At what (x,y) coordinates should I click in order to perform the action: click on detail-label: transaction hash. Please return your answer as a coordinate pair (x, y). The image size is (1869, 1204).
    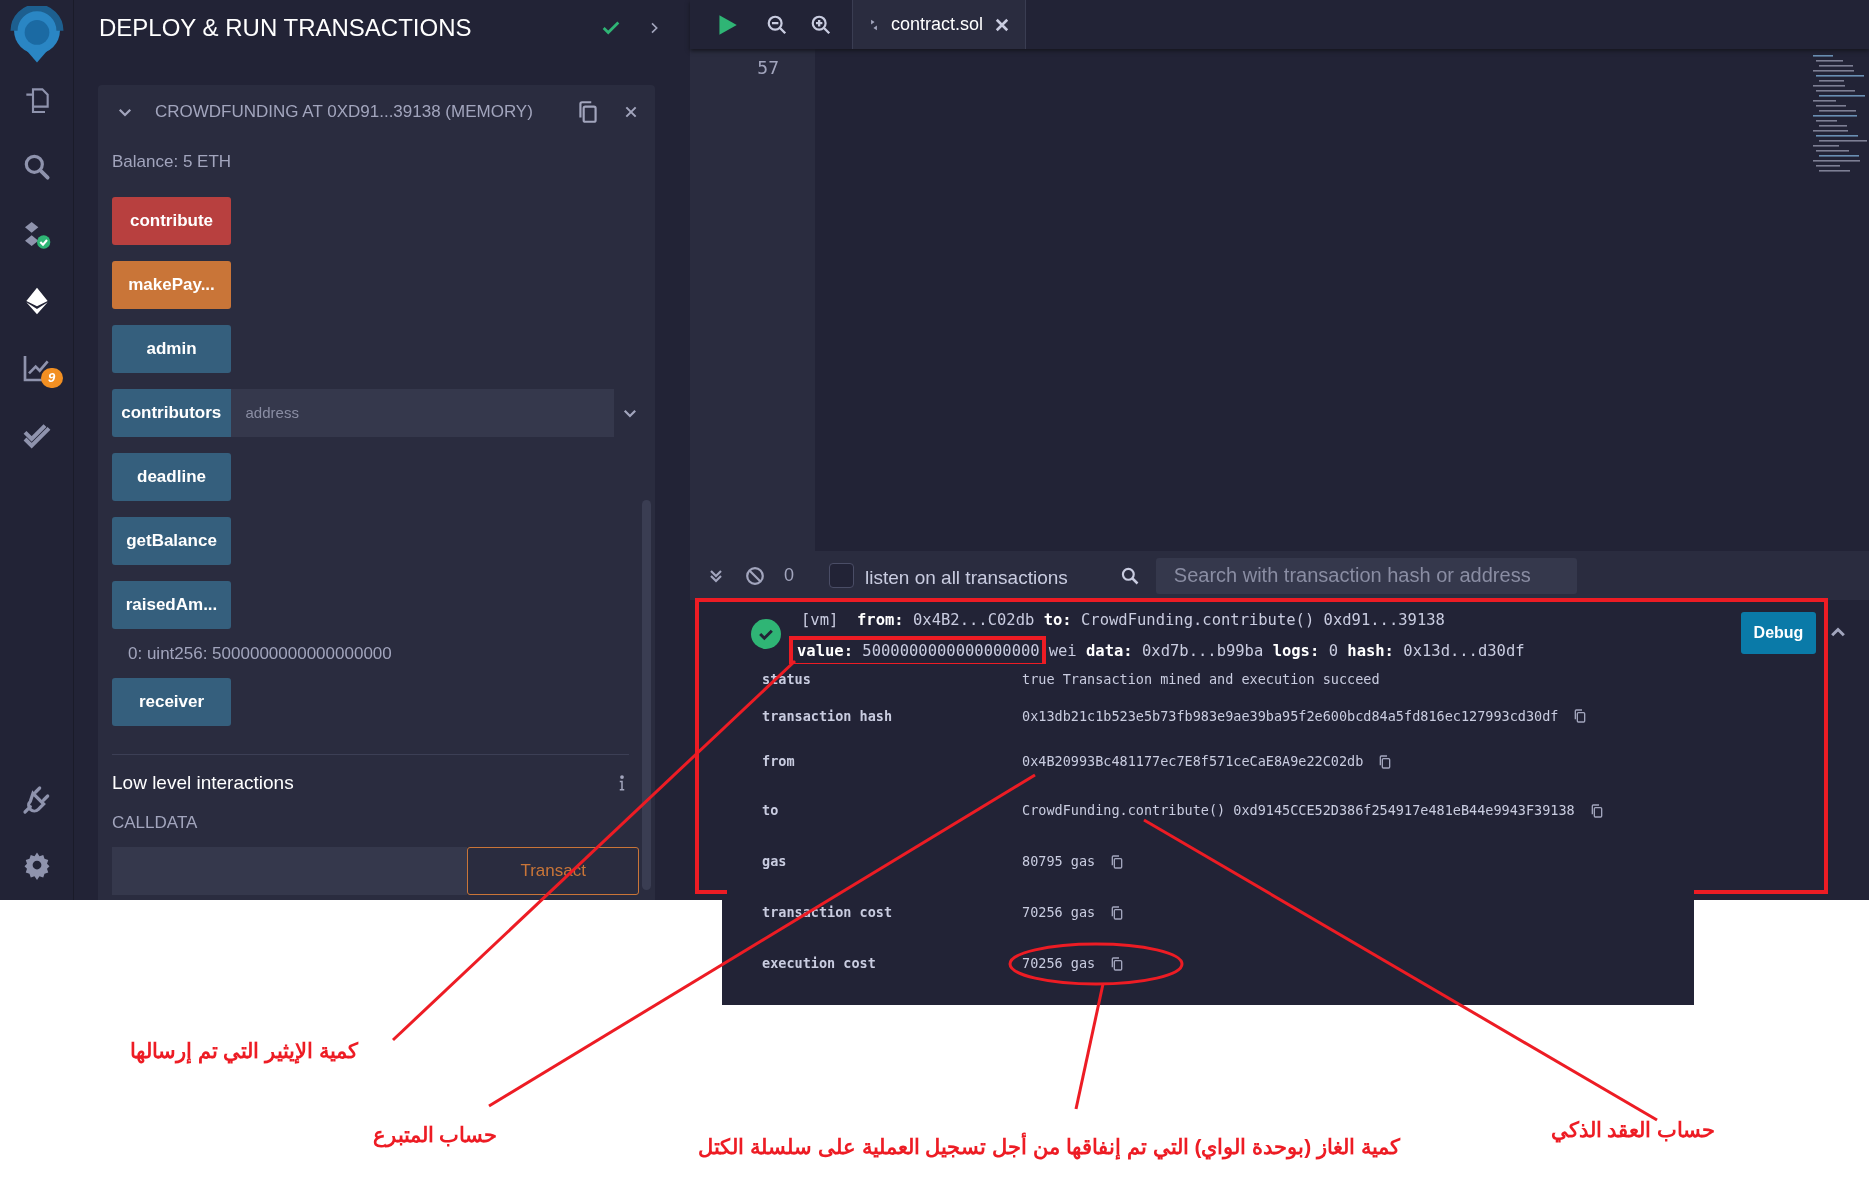
    Looking at the image, I should click on (827, 716).